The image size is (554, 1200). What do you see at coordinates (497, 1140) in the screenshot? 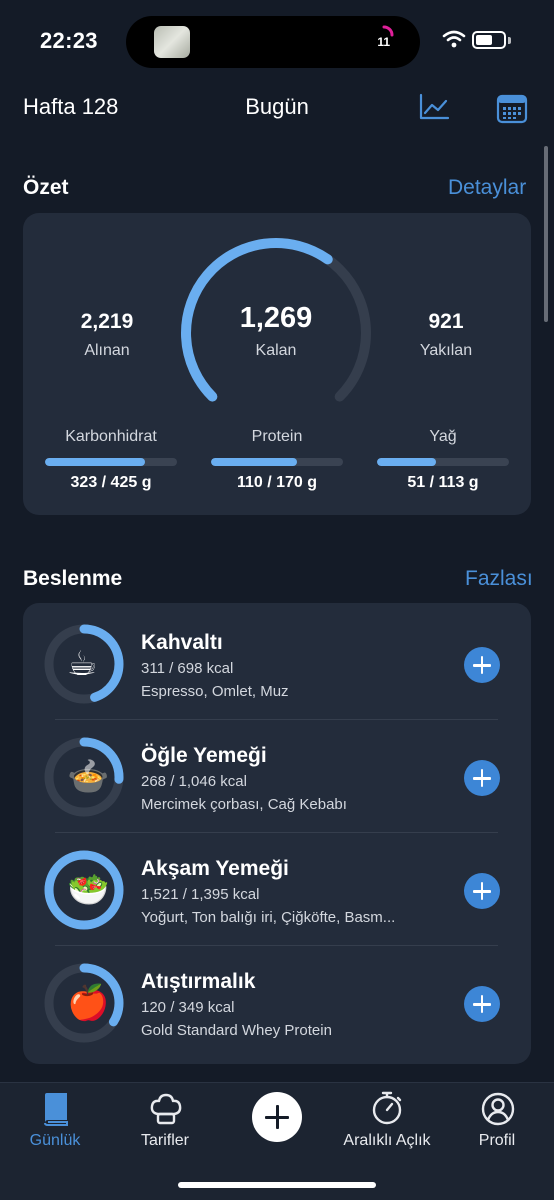
I see `tab-label: Profil` at bounding box center [497, 1140].